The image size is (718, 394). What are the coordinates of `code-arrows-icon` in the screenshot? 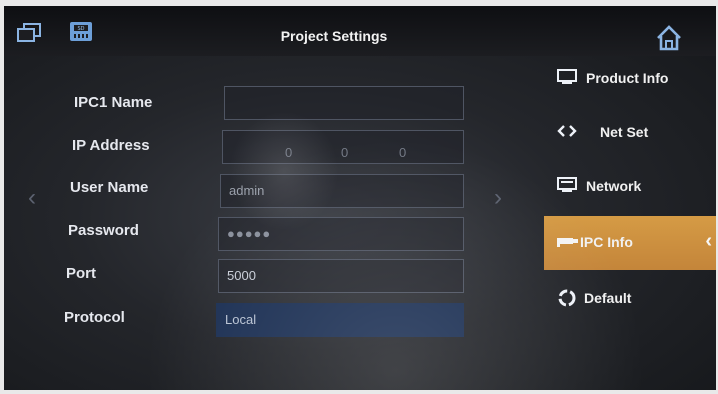 It's located at (567, 131).